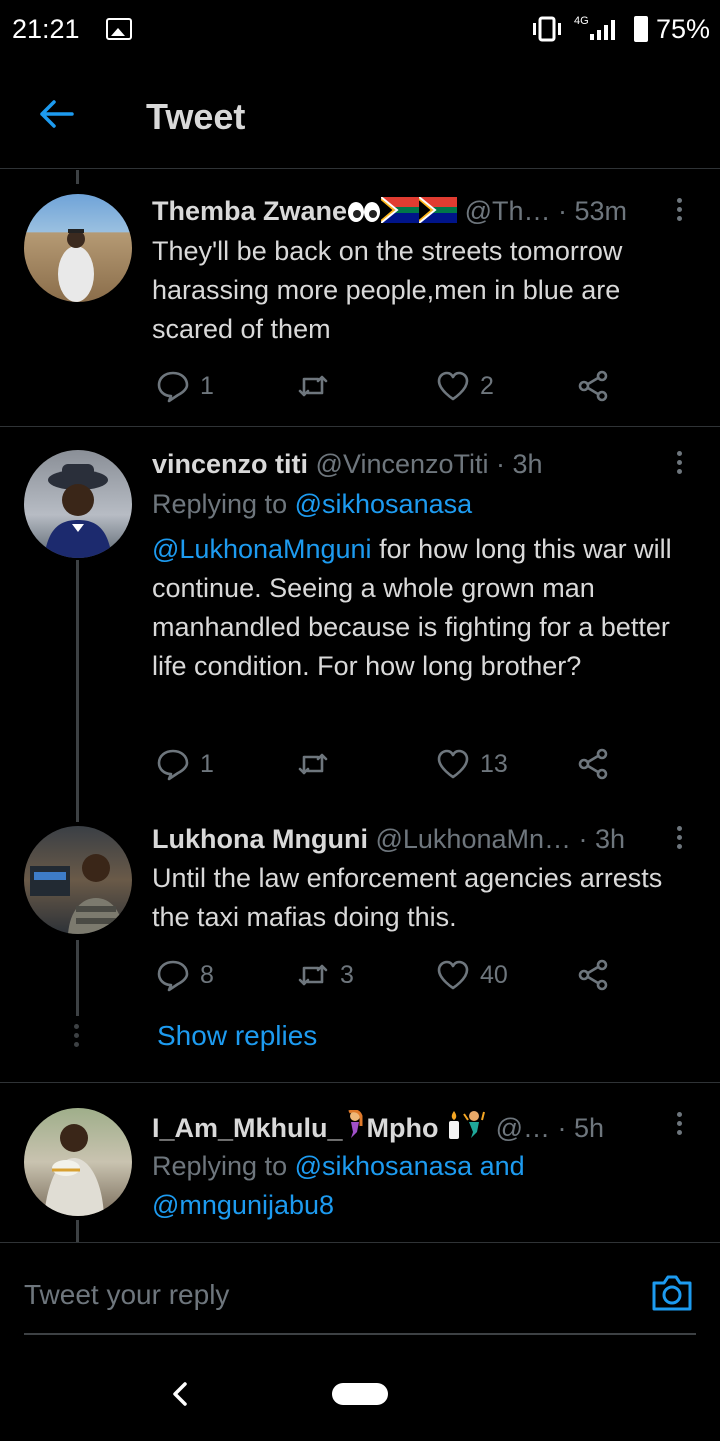 Image resolution: width=720 pixels, height=1441 pixels. What do you see at coordinates (360, 115) in the screenshot?
I see `top-bar: Tweet` at bounding box center [360, 115].